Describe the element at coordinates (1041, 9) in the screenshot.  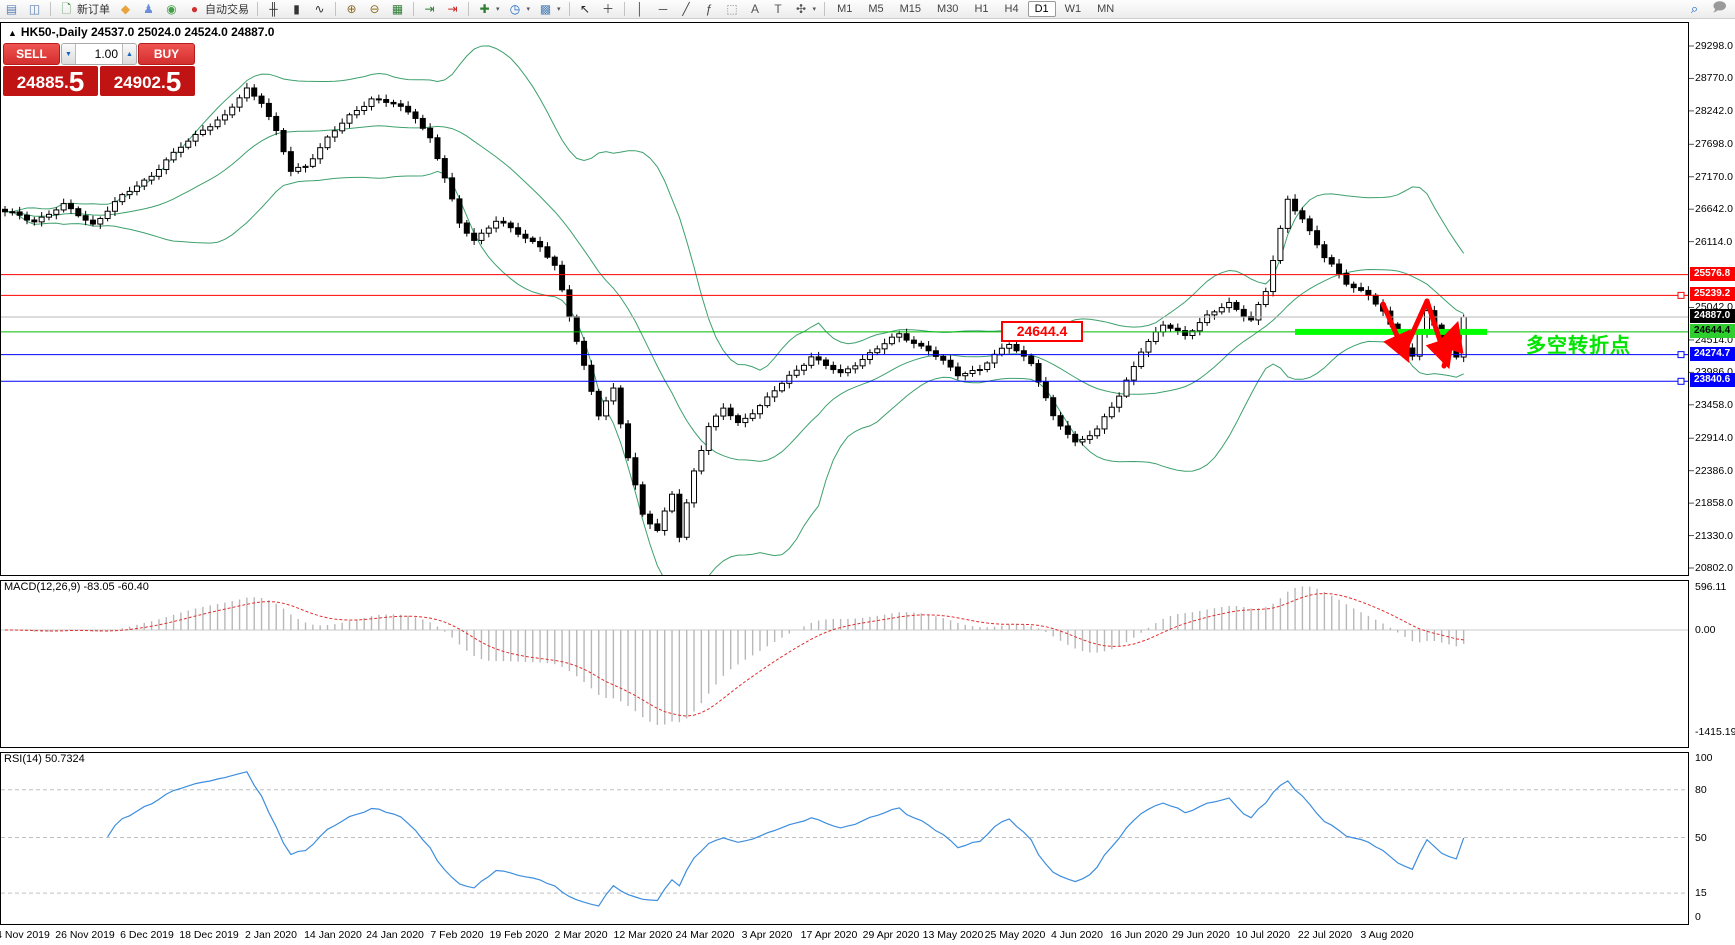
I see `timeframe-d1-button: D1` at that location.